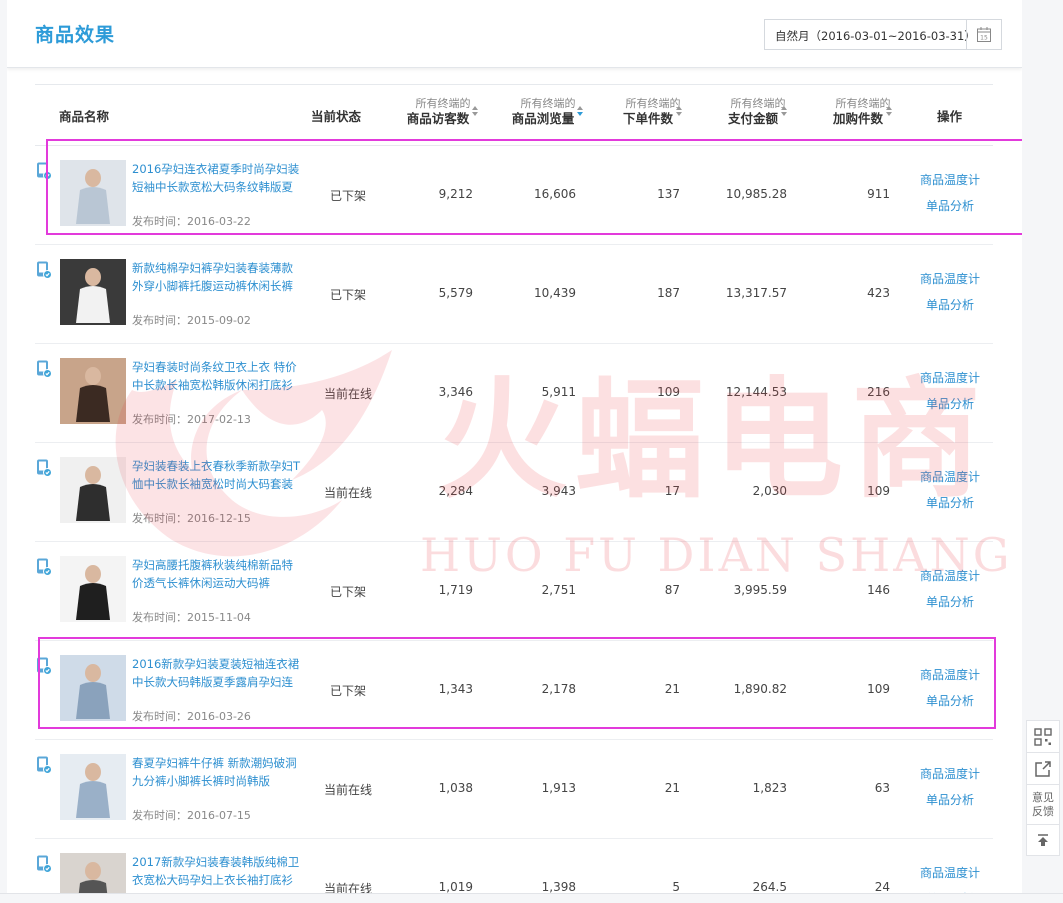 This screenshot has width=1063, height=903. What do you see at coordinates (218, 178) in the screenshot?
I see `product-name-link: 2016孕妇连衣裙夏季时尚孕妇装短袖中长款宽松大码条纹韩版夏` at bounding box center [218, 178].